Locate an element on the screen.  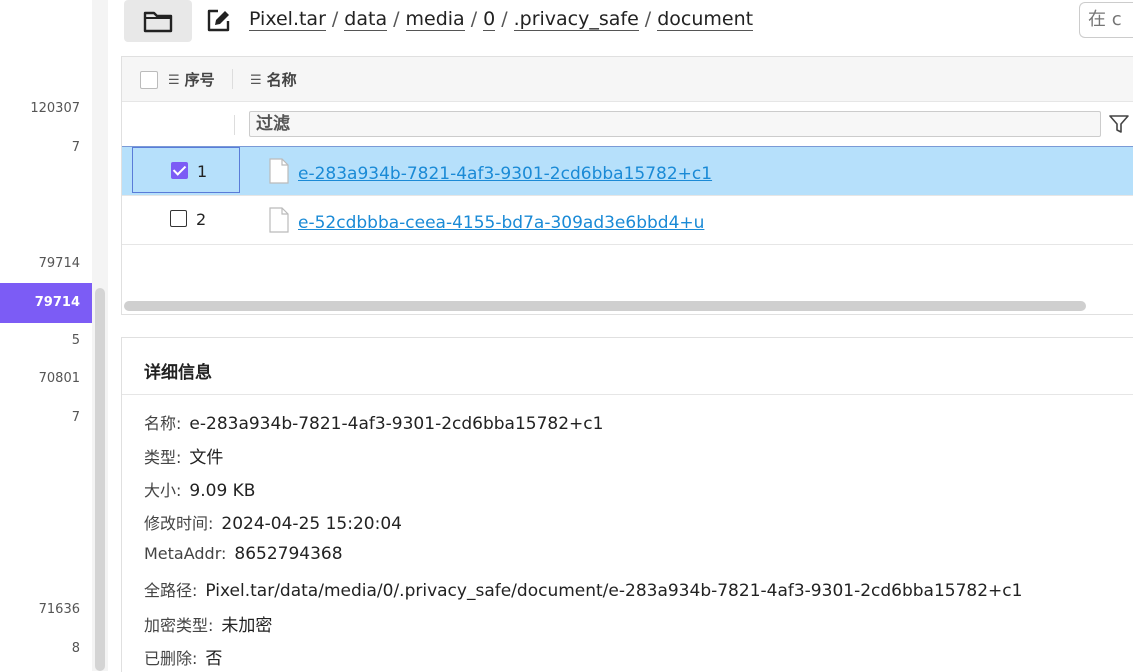
detail-key: MetaAddr: is located at coordinates (185, 553).